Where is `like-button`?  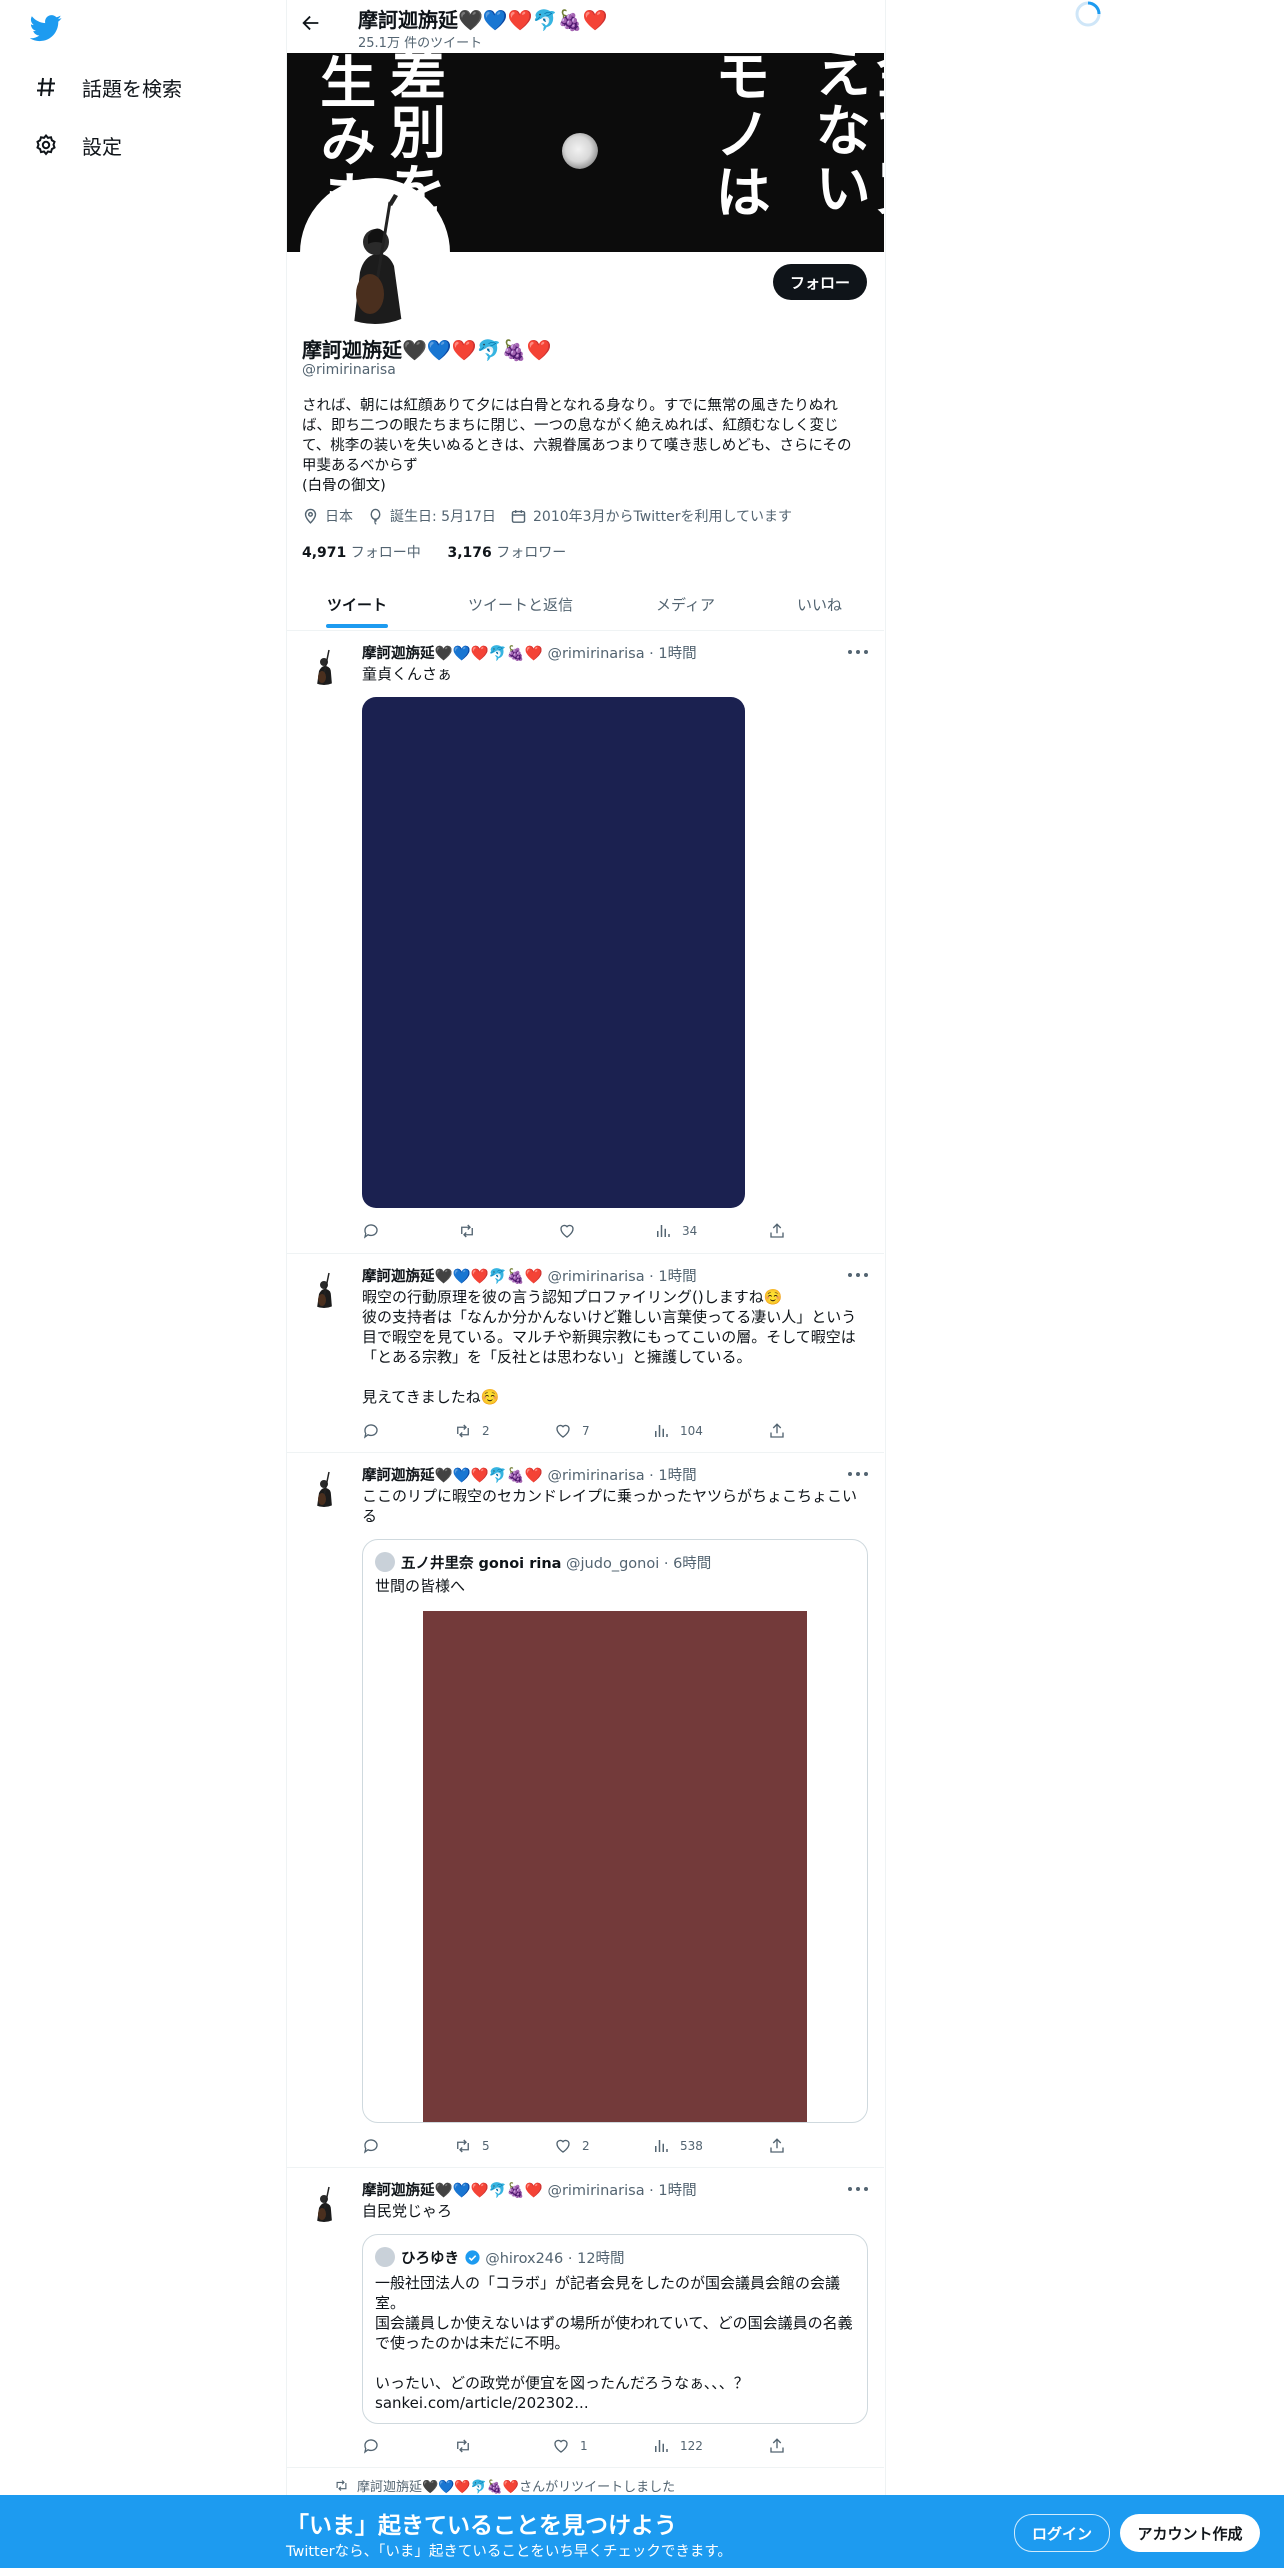 like-button is located at coordinates (572, 1231).